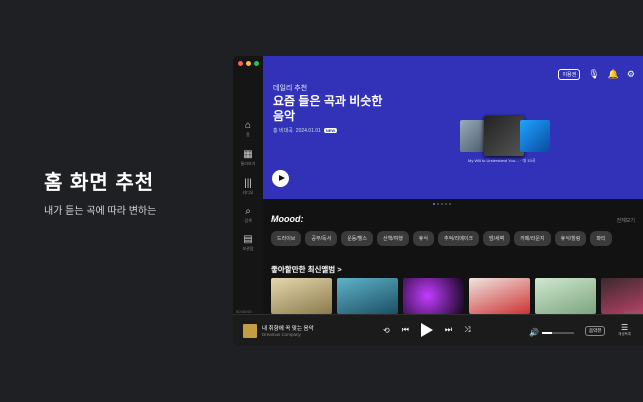 Image resolution: width=643 pixels, height=402 pixels. I want to click on sidebar-item-browse: ▦ 둘러보기, so click(248, 158).